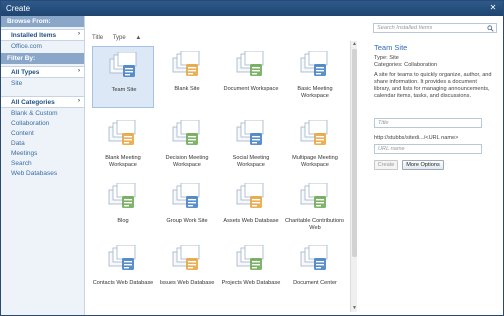 This screenshot has width=504, height=316. Describe the element at coordinates (314, 224) in the screenshot. I see `template-tile-label: Charitable Contributions Web` at that location.